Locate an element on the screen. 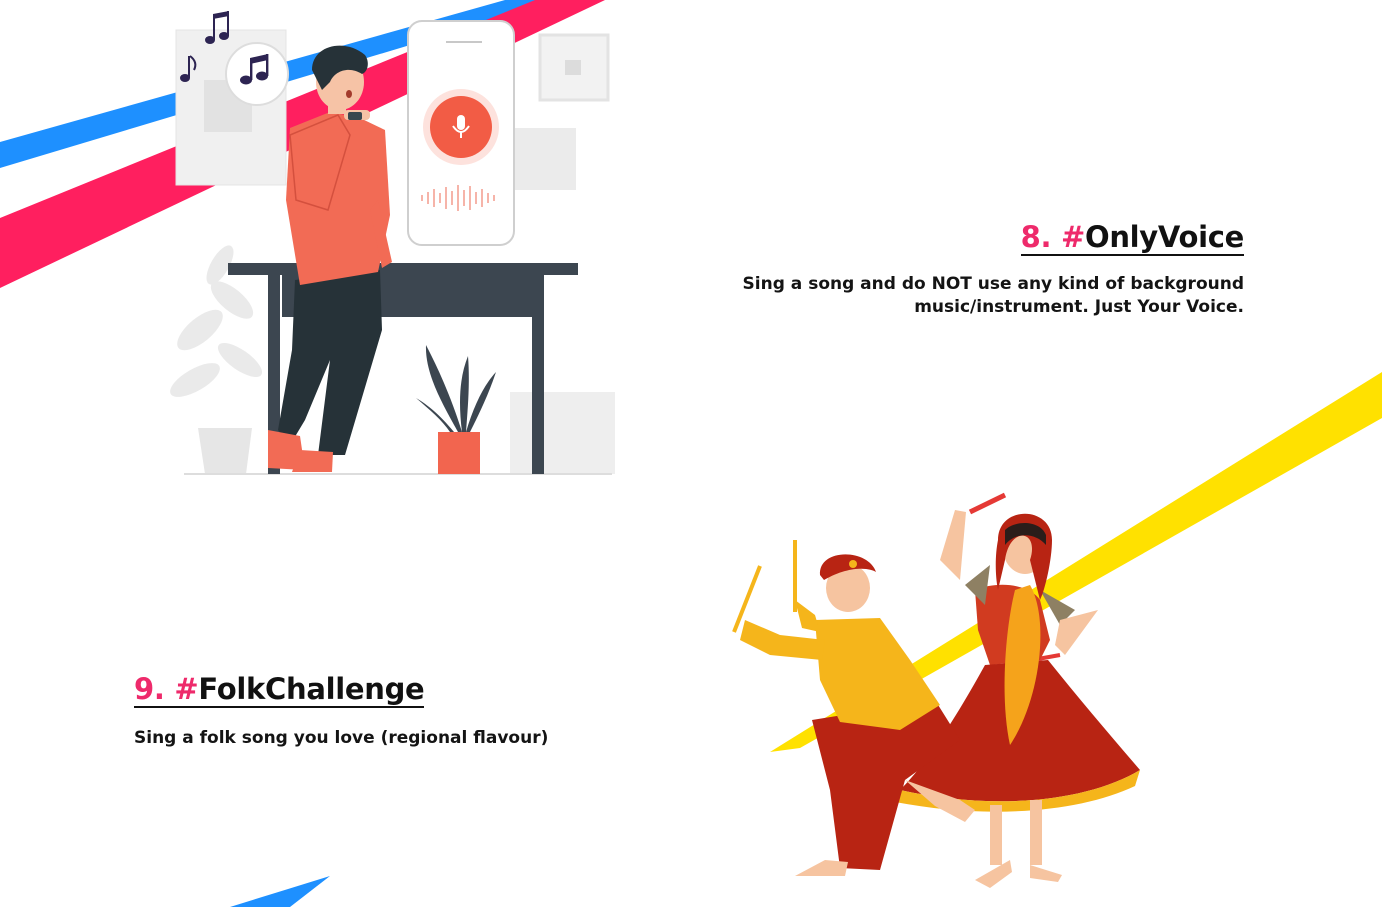 The image size is (1382, 907). challenge-9-number: 9. is located at coordinates (149, 689).